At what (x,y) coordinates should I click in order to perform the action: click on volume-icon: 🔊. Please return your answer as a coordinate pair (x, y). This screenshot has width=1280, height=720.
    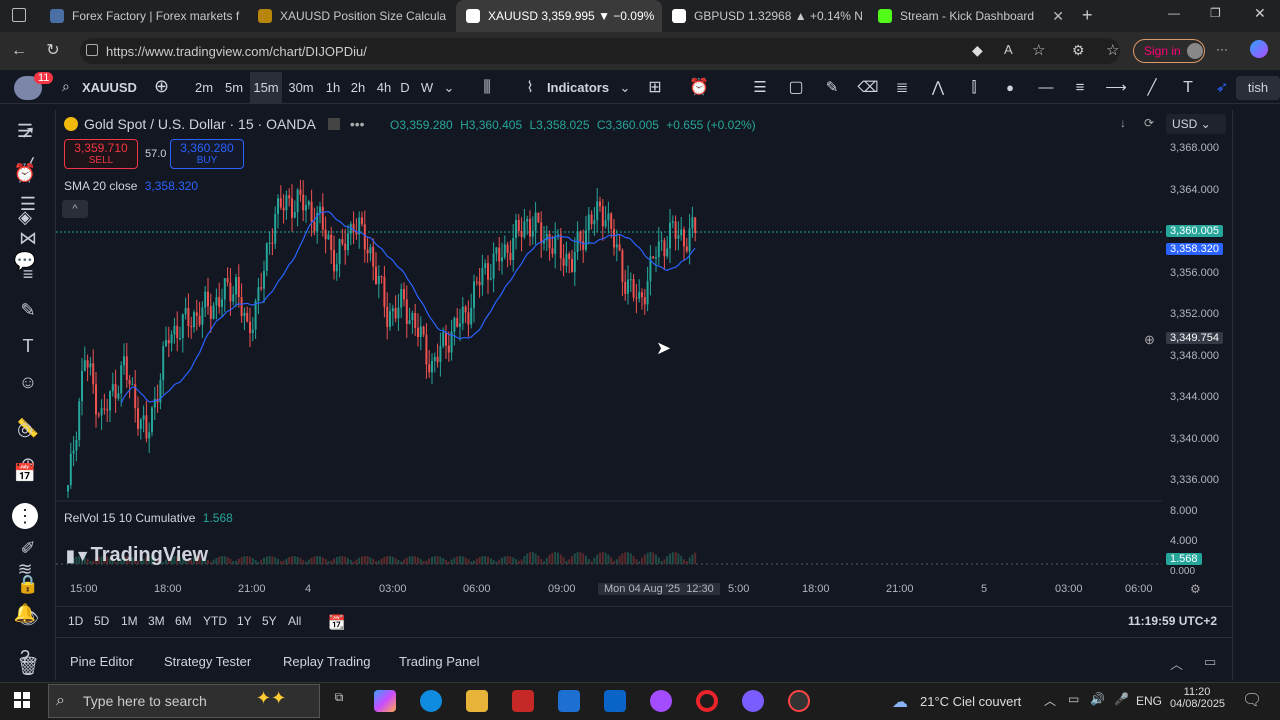
    Looking at the image, I should click on (1097, 699).